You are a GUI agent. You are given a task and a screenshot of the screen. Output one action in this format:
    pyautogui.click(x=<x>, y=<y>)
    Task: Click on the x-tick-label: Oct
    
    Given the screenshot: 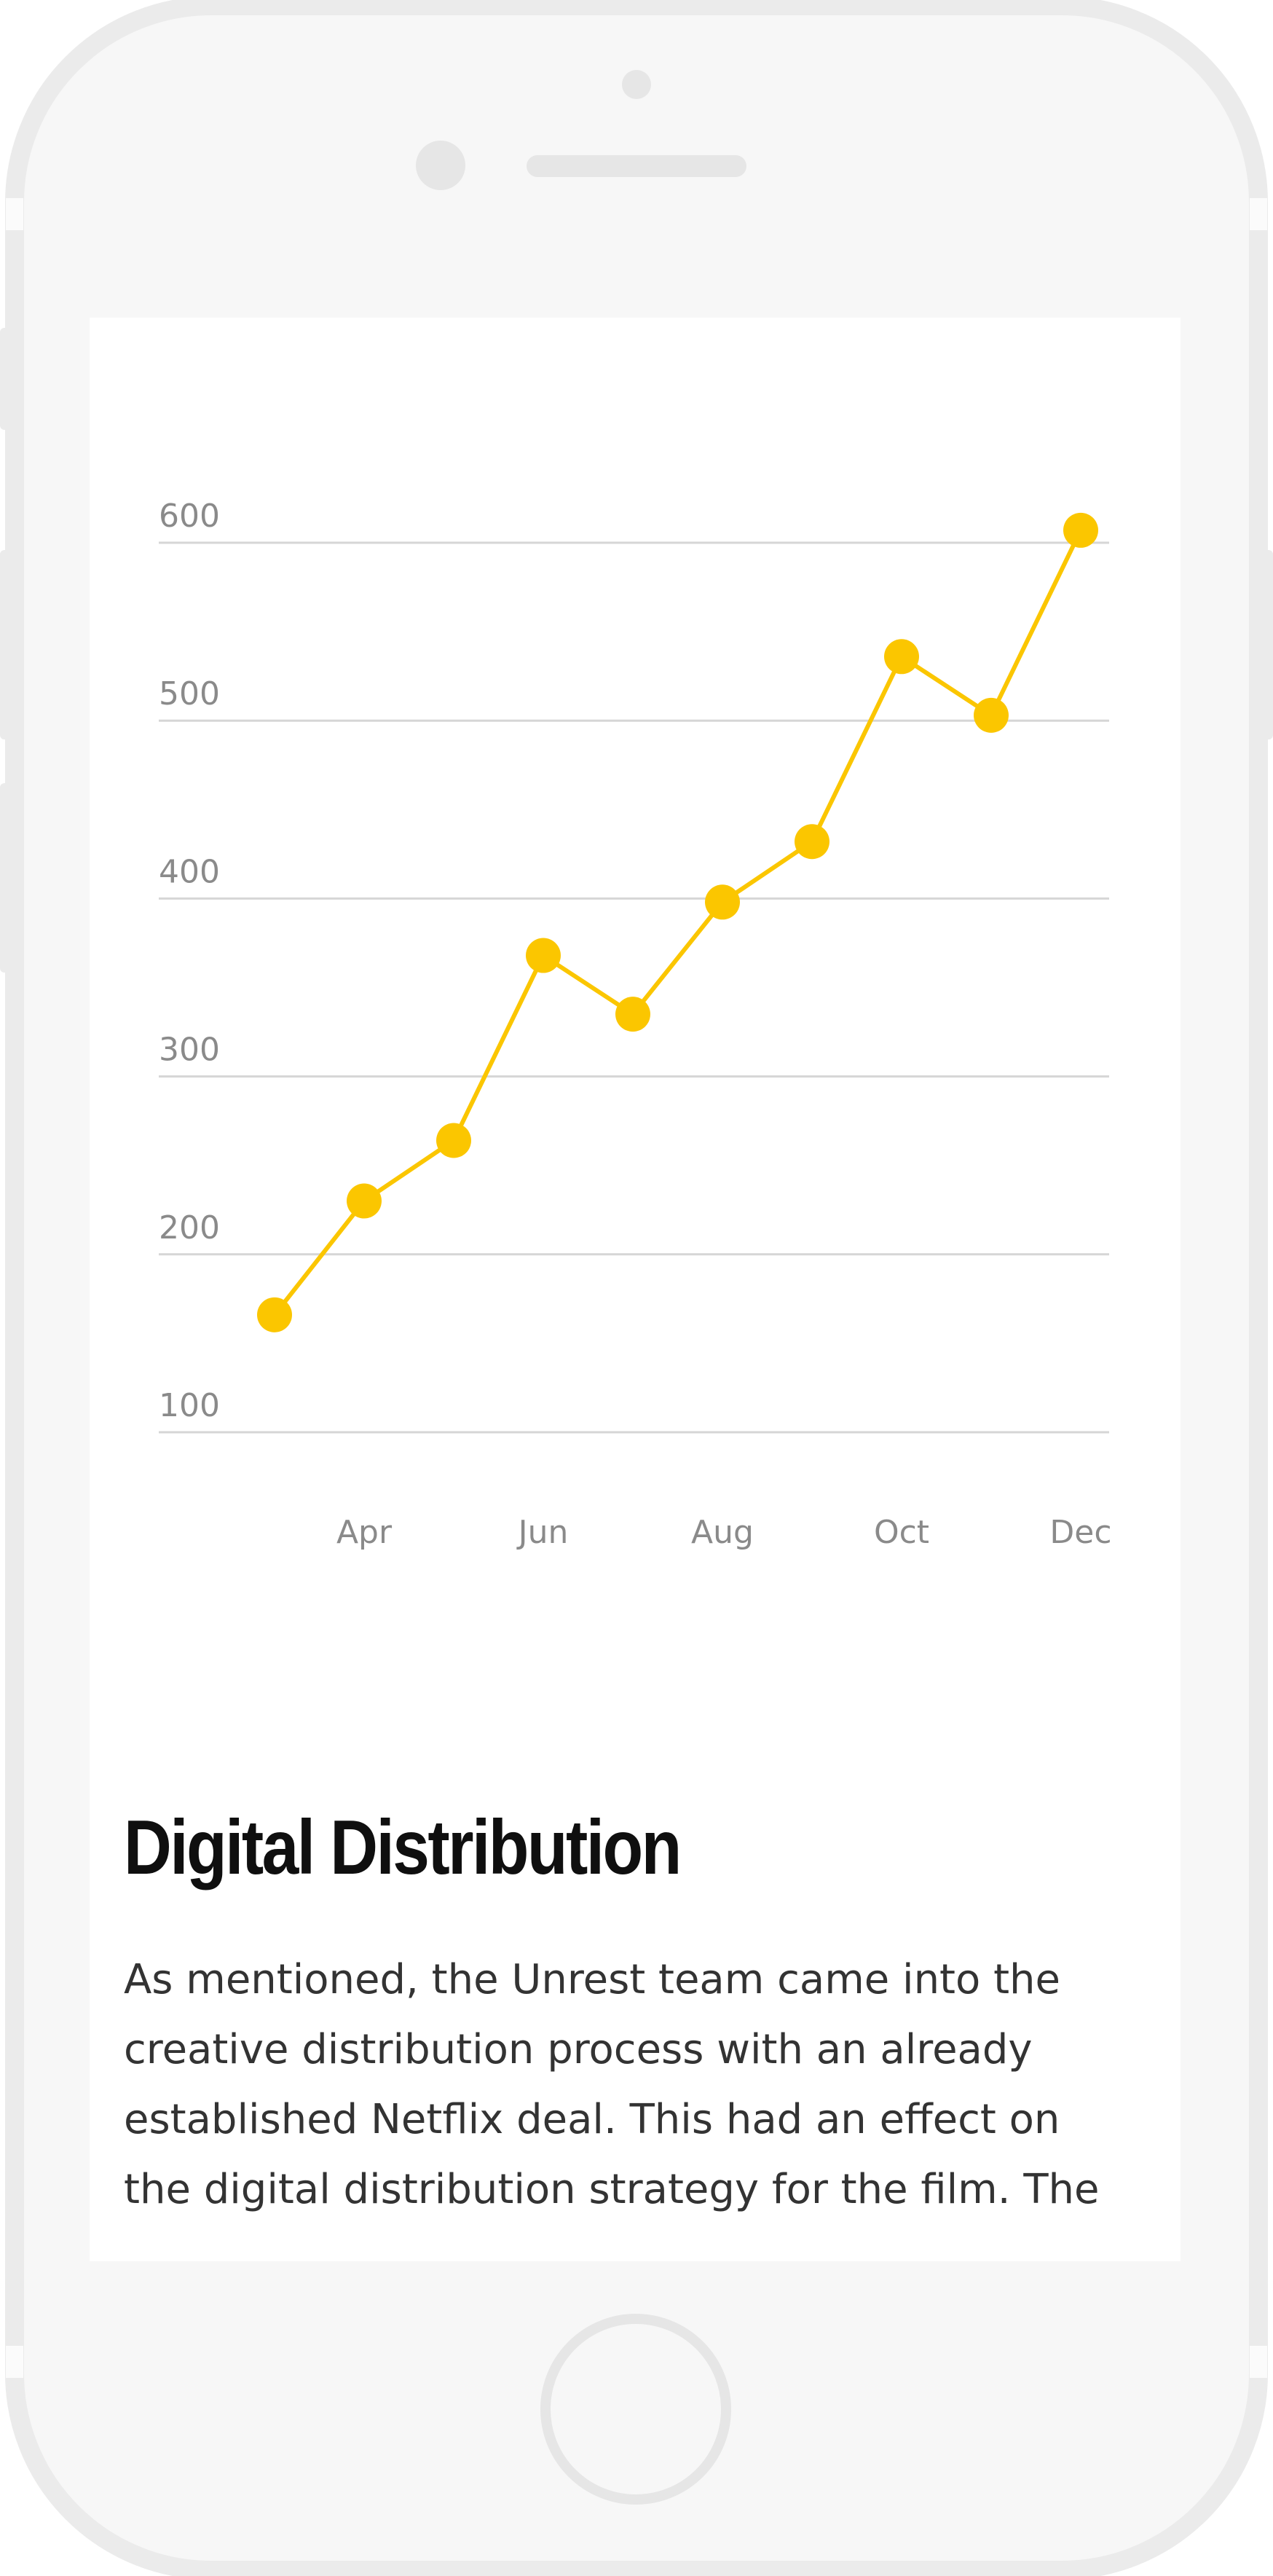 What is the action you would take?
    pyautogui.click(x=901, y=1532)
    